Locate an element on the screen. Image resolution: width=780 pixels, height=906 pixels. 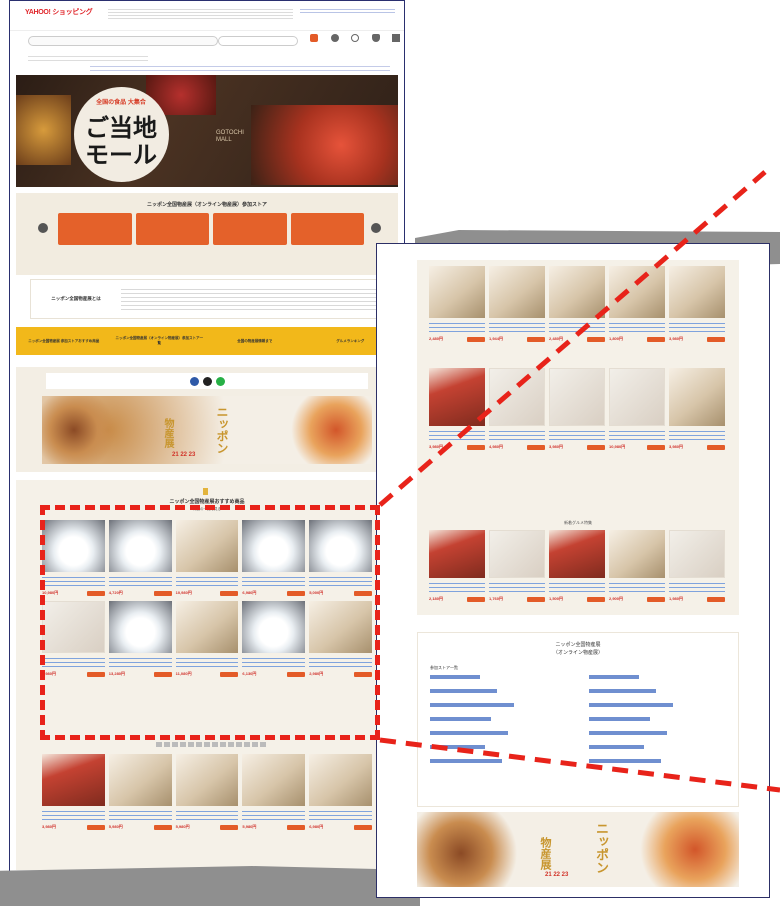
right-bussanten-banner: 物産展 ニッポン 21 22 23 is located at coordinates (578, 849).